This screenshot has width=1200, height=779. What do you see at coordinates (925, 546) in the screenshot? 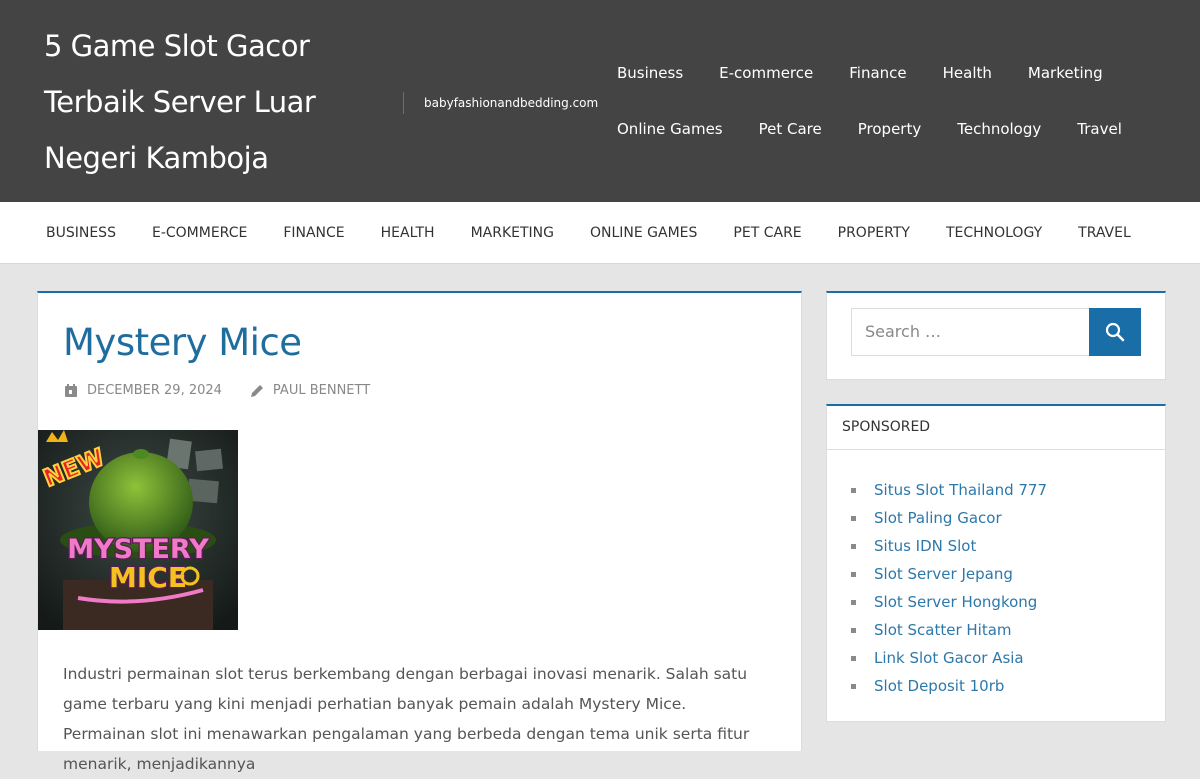
I see `sponsored-link-label: Situs IDN Slot` at bounding box center [925, 546].